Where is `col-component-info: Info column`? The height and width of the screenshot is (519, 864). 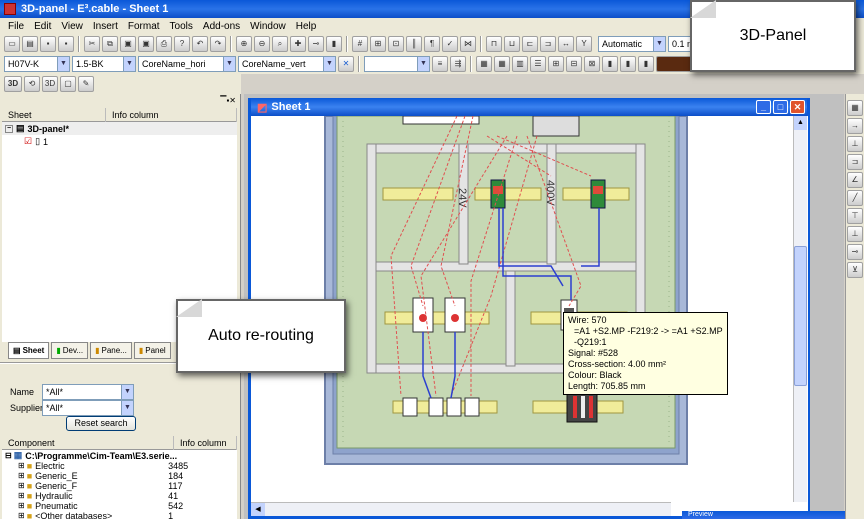 col-component-info: Info column is located at coordinates (205, 442).